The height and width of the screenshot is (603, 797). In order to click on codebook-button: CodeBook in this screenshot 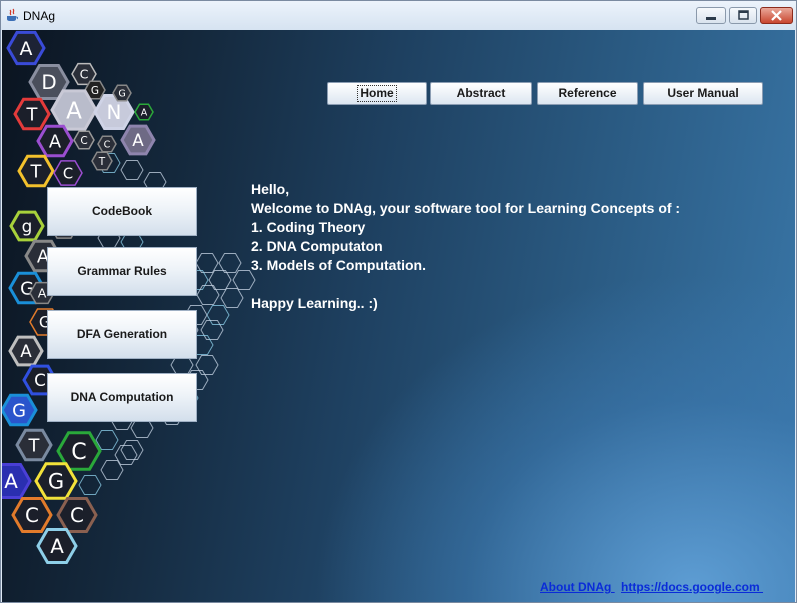, I will do `click(122, 211)`.